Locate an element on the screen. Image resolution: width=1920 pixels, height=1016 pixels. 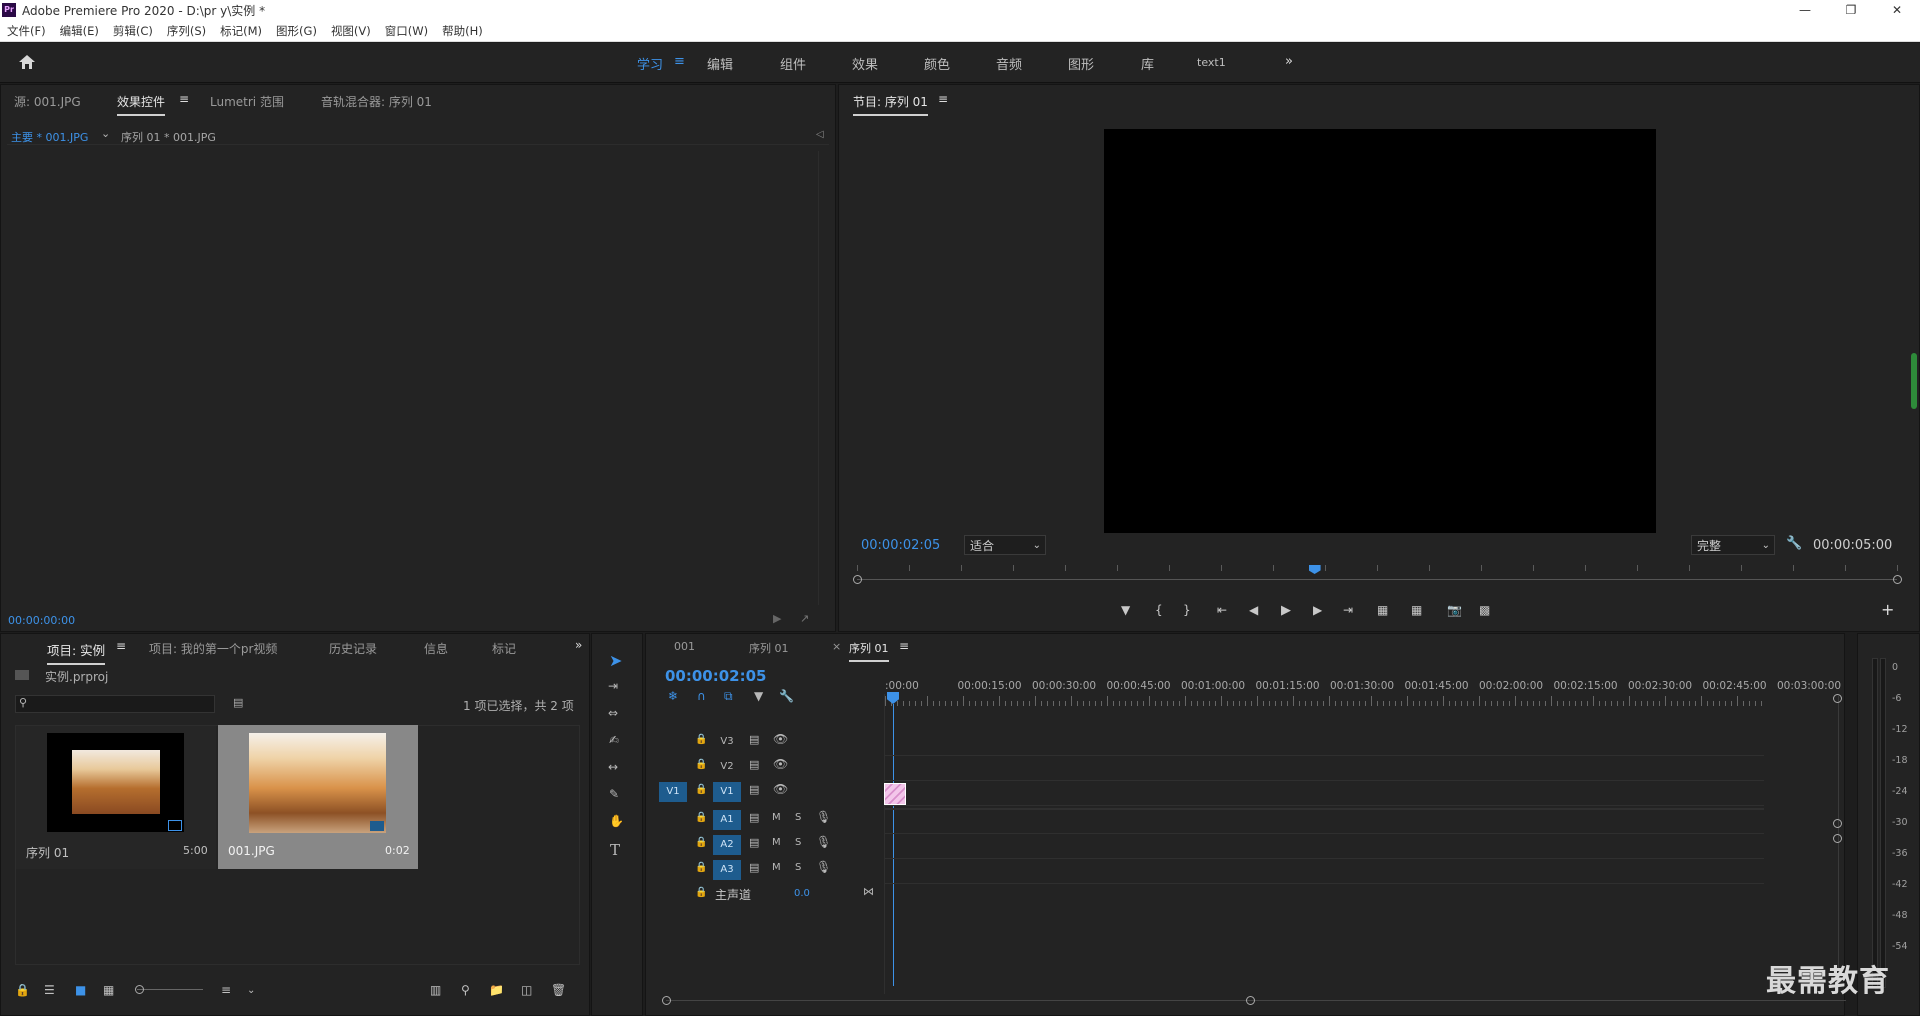
timeline-tab-sequence-01-b: 序列 01 is located at coordinates (869, 651).